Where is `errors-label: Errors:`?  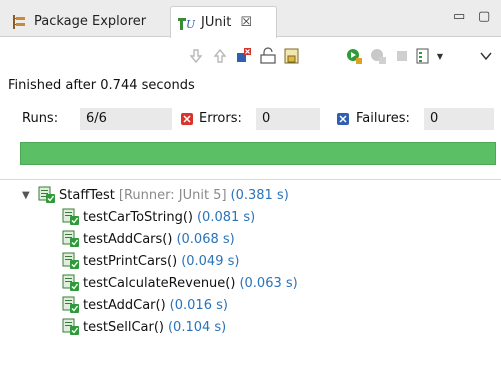 errors-label: Errors: is located at coordinates (220, 118).